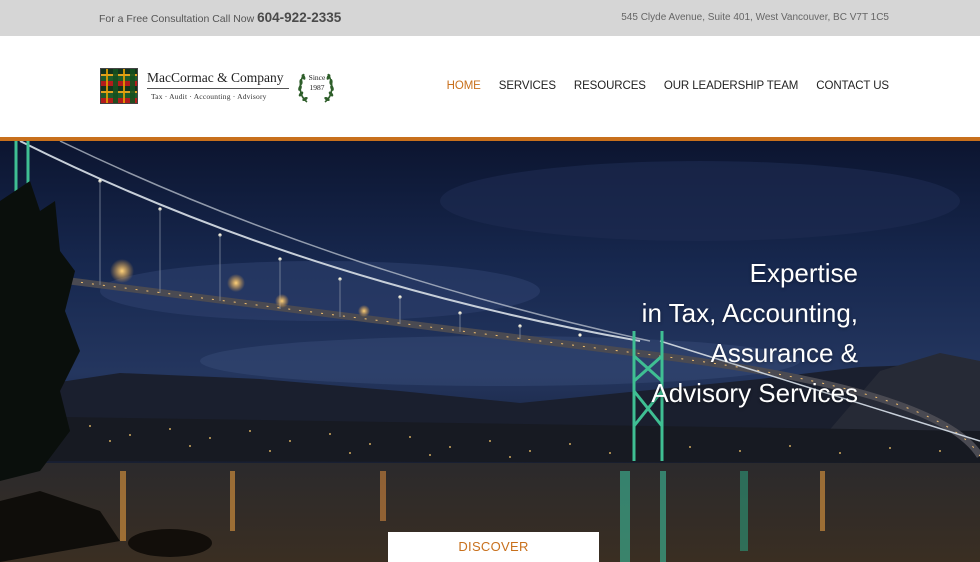 This screenshot has width=980, height=562. I want to click on consultation-text: For a Free Consultation Call Now, so click(177, 19).